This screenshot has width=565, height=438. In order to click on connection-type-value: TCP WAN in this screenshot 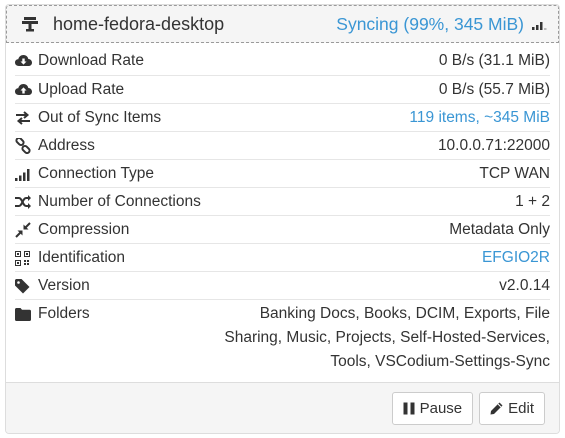, I will do `click(514, 173)`.